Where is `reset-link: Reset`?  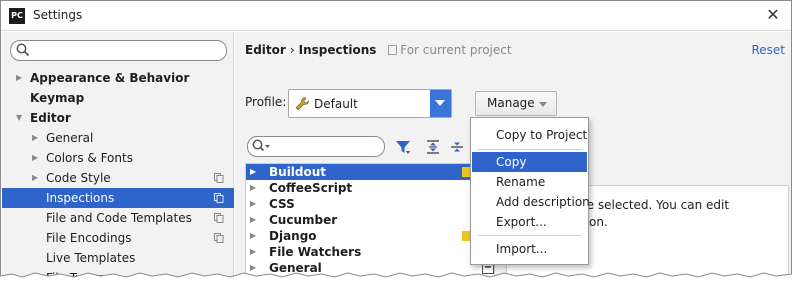
reset-link: Reset is located at coordinates (768, 50).